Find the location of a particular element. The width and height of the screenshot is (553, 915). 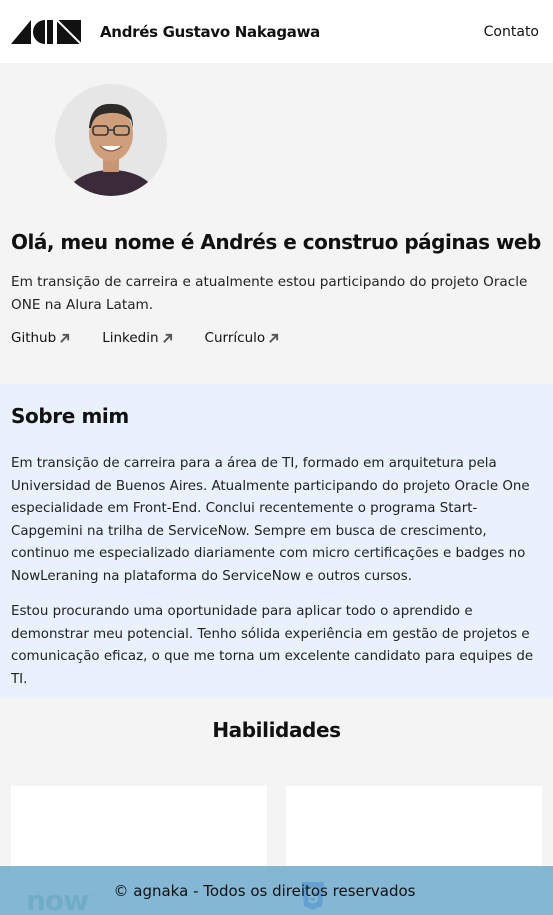

site-footer: © agnaka - Todos os direitos reservados is located at coordinates (276, 890).